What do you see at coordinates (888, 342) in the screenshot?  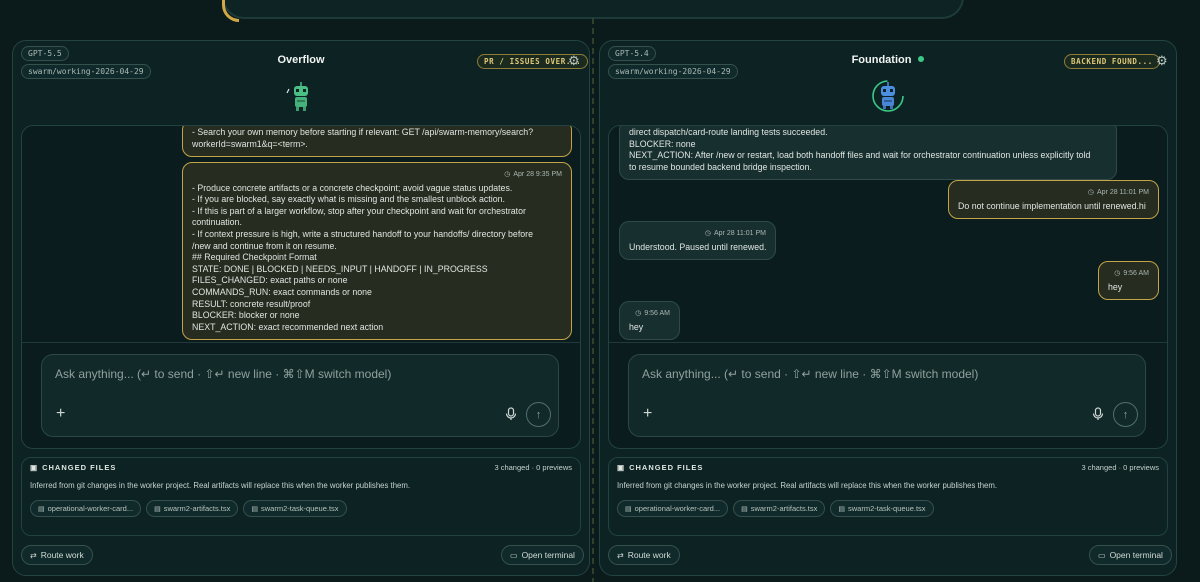 I see `composer-divider` at bounding box center [888, 342].